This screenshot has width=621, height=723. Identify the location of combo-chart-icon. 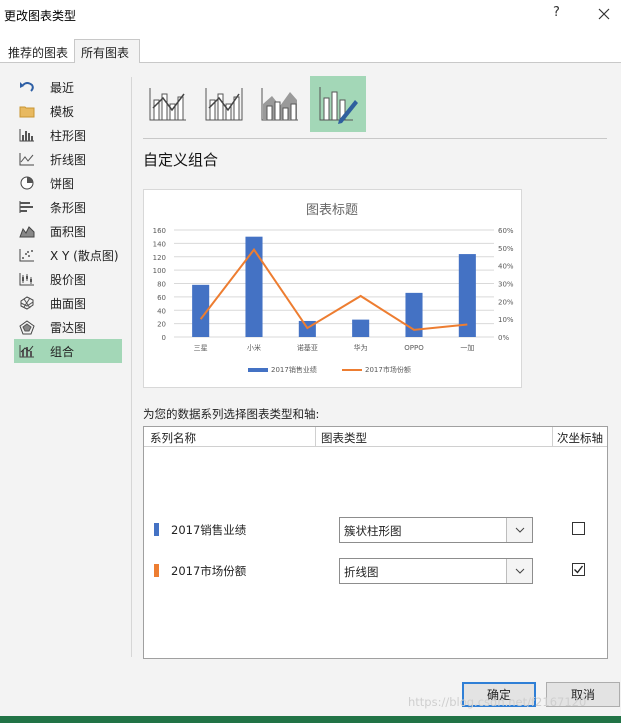
(27, 351).